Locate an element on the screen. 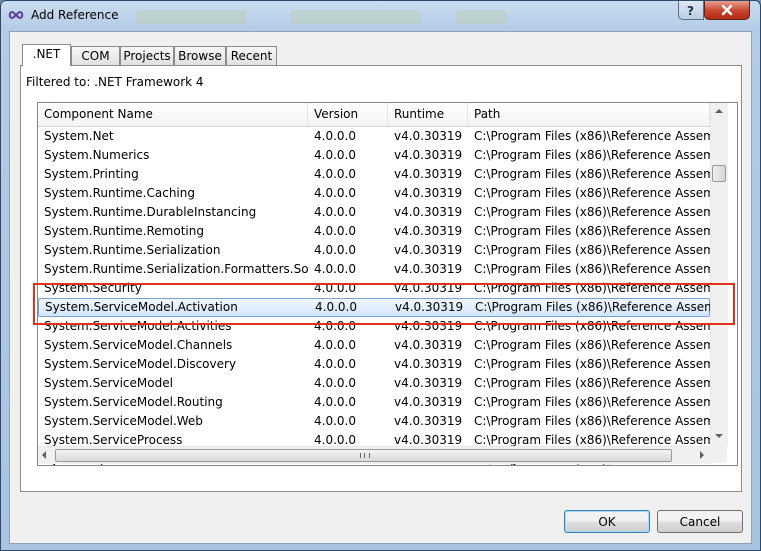 Image resolution: width=761 pixels, height=551 pixels. scroll-left-arrow-icon is located at coordinates (44, 455).